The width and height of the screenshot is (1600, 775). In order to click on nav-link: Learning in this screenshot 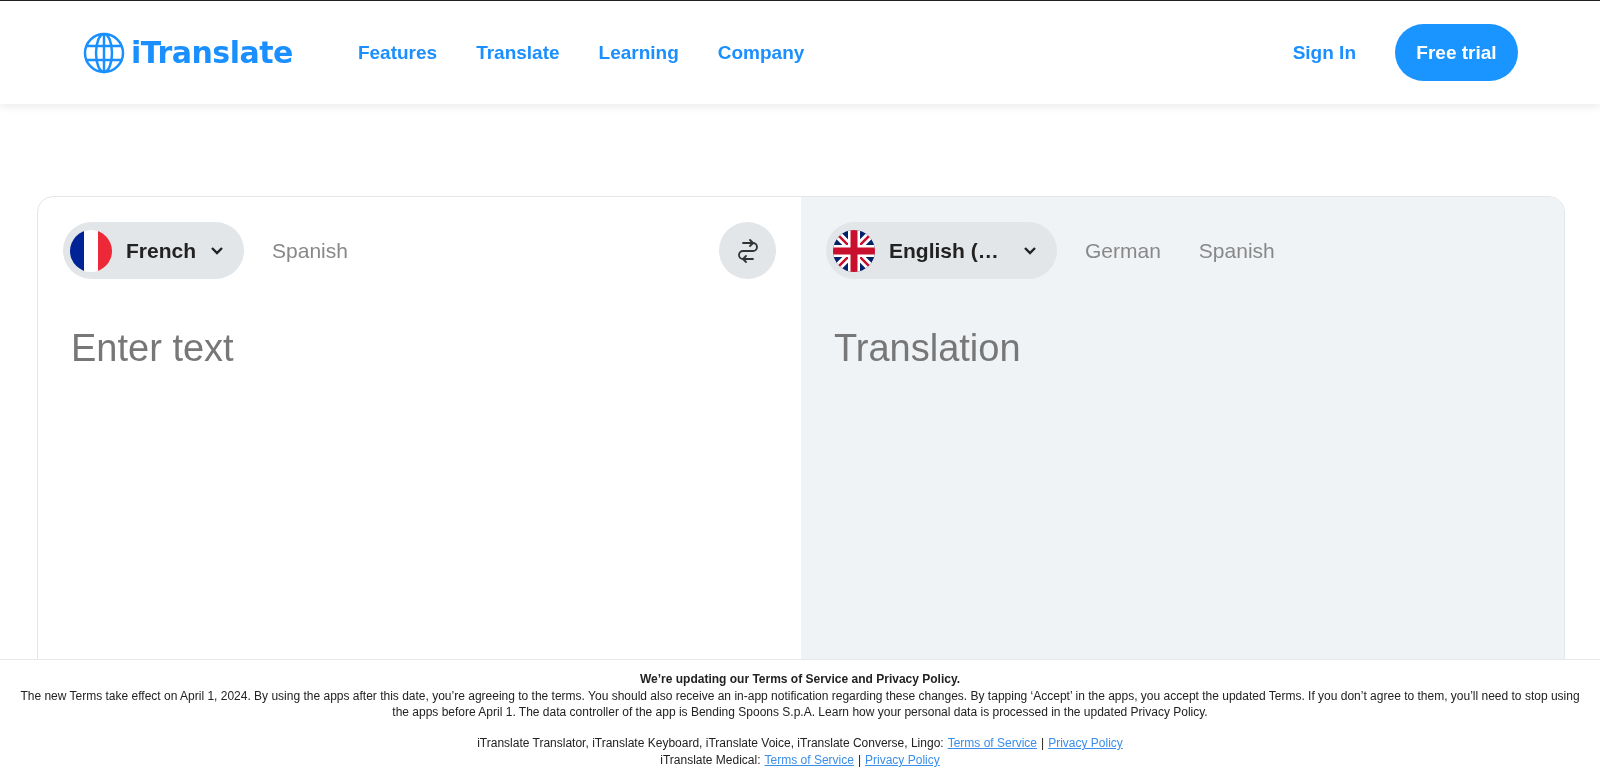, I will do `click(638, 52)`.